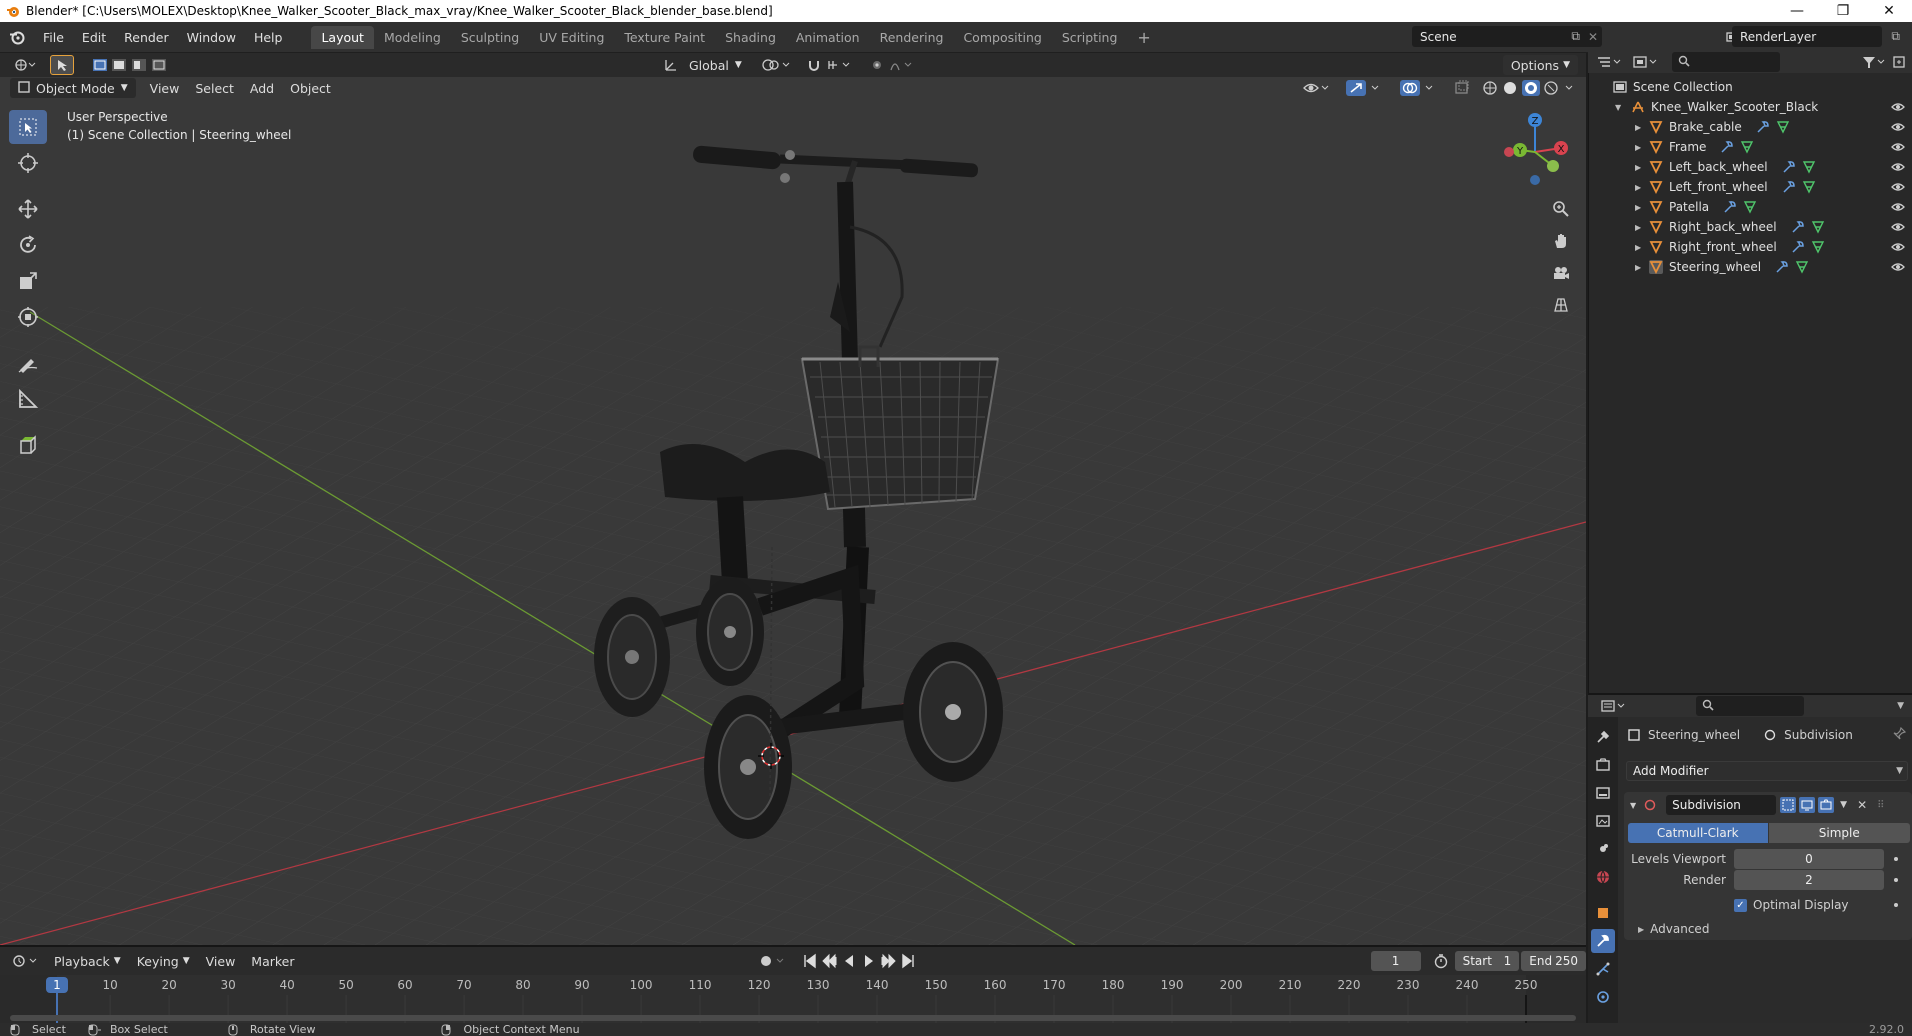 The height and width of the screenshot is (1036, 1912). Describe the element at coordinates (1419, 88) in the screenshot. I see `overlays-icon` at that location.